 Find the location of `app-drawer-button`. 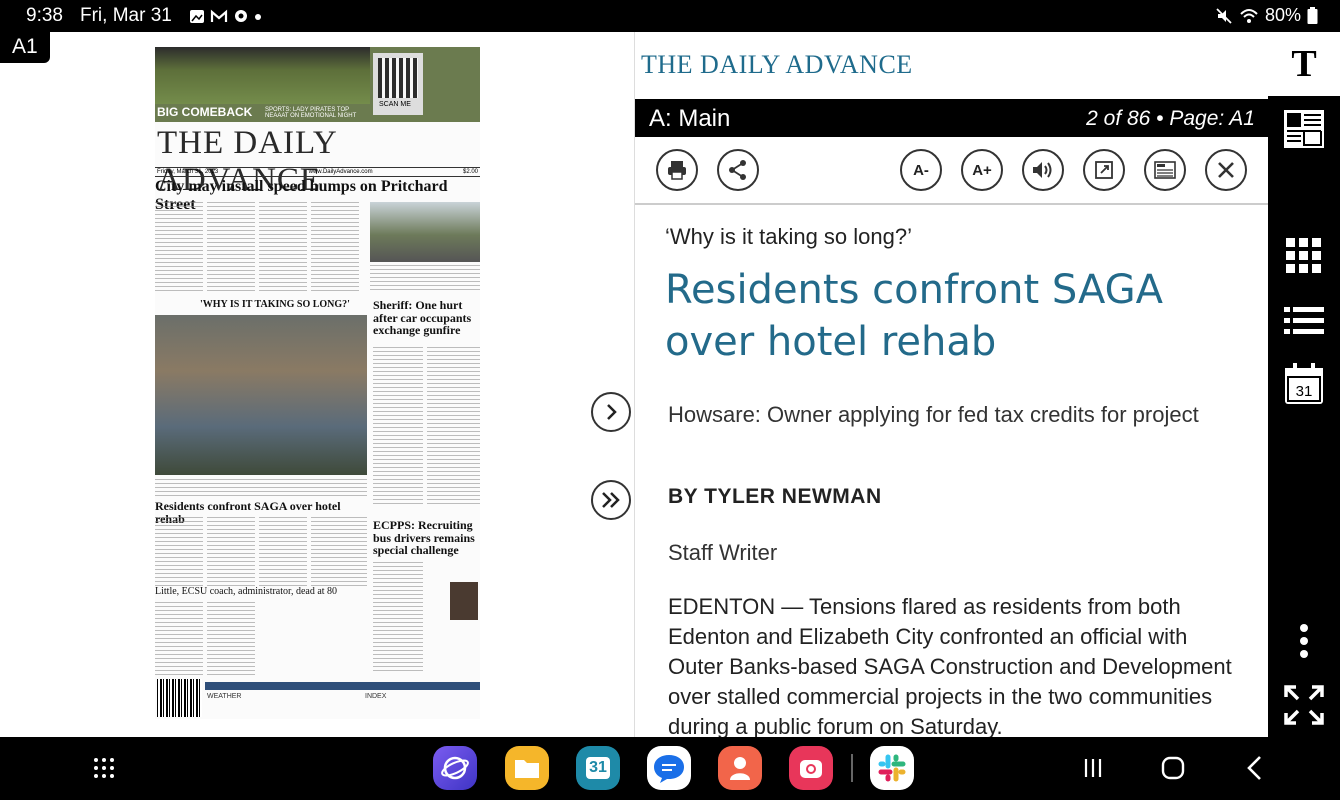

app-drawer-button is located at coordinates (104, 768).